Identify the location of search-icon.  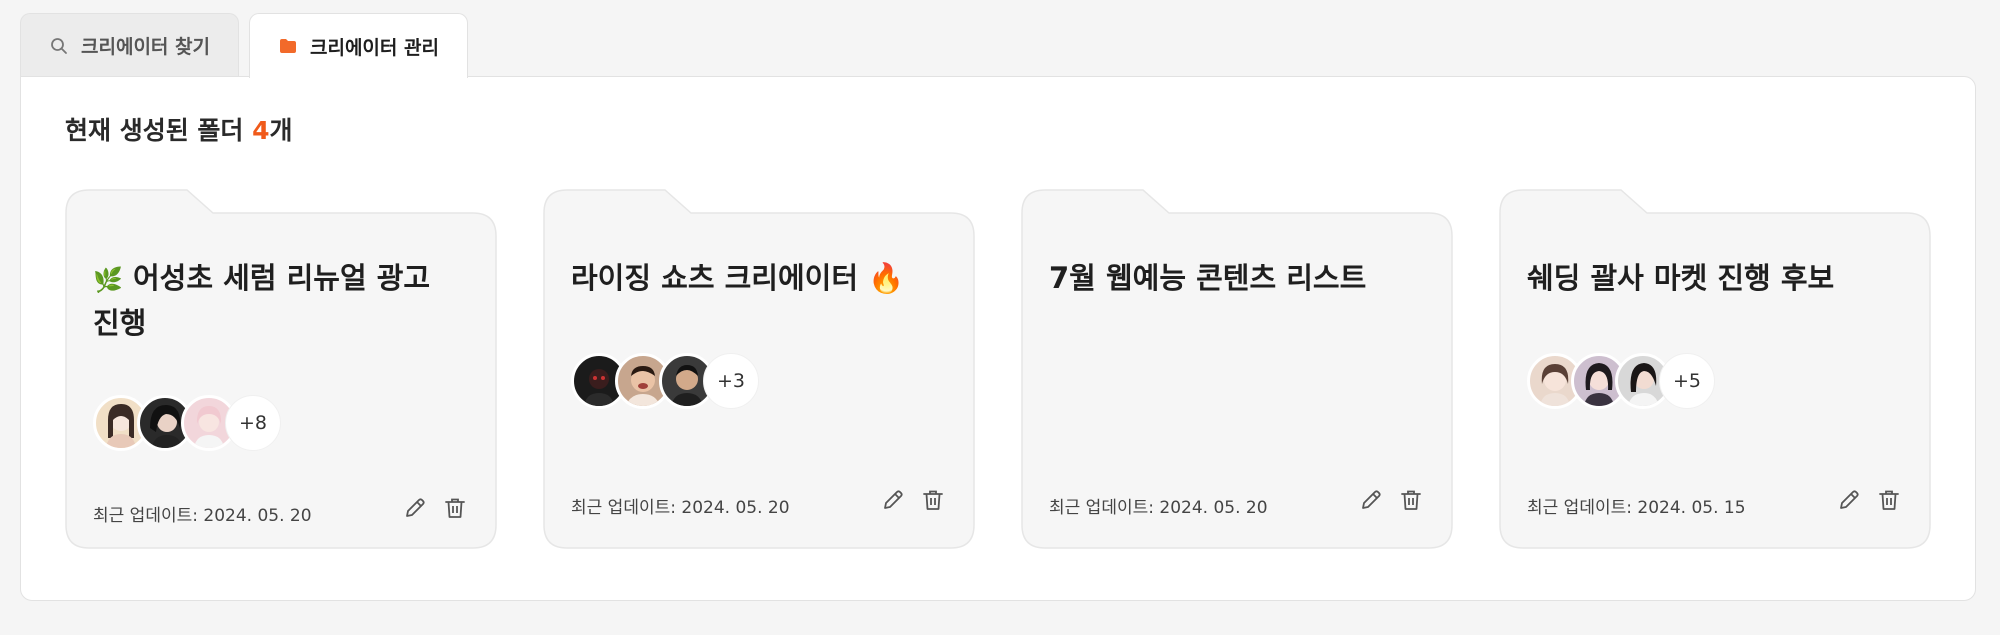
(59, 46).